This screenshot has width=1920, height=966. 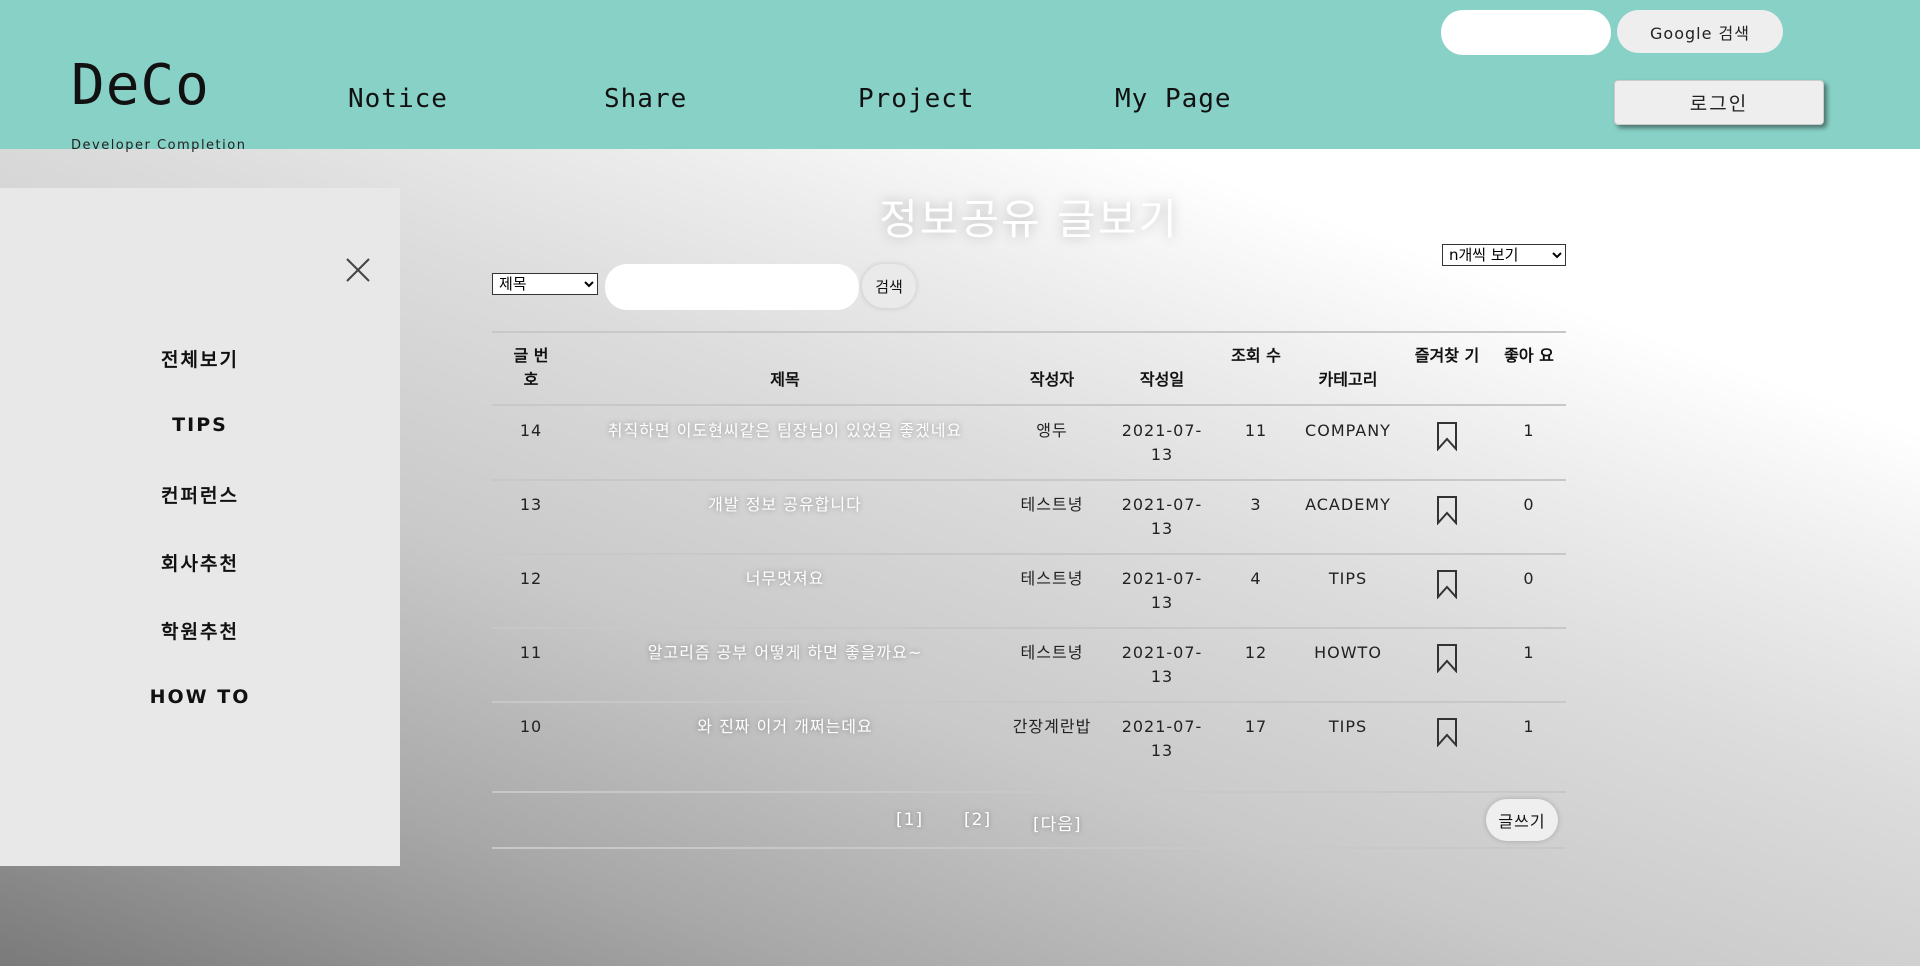 I want to click on row-no: 12, so click(x=531, y=578).